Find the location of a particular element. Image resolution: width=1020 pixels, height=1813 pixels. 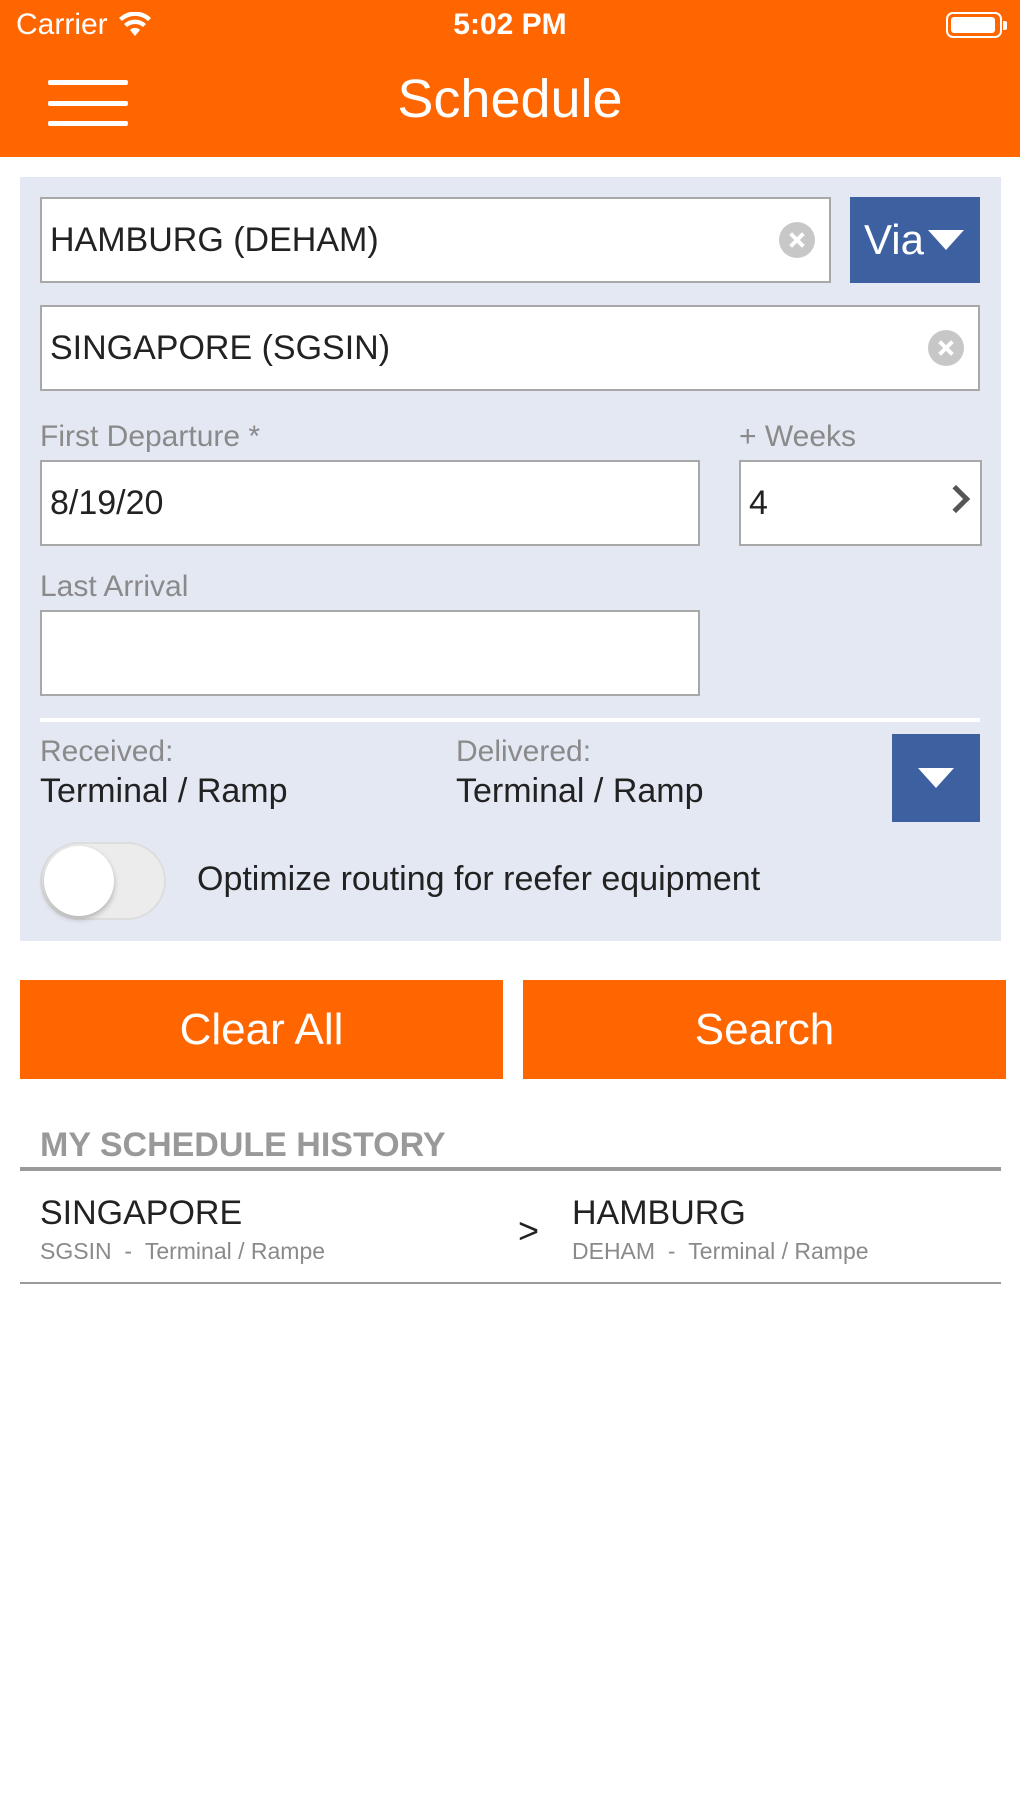

history-to-city: HAMBURG is located at coordinates (659, 1213).